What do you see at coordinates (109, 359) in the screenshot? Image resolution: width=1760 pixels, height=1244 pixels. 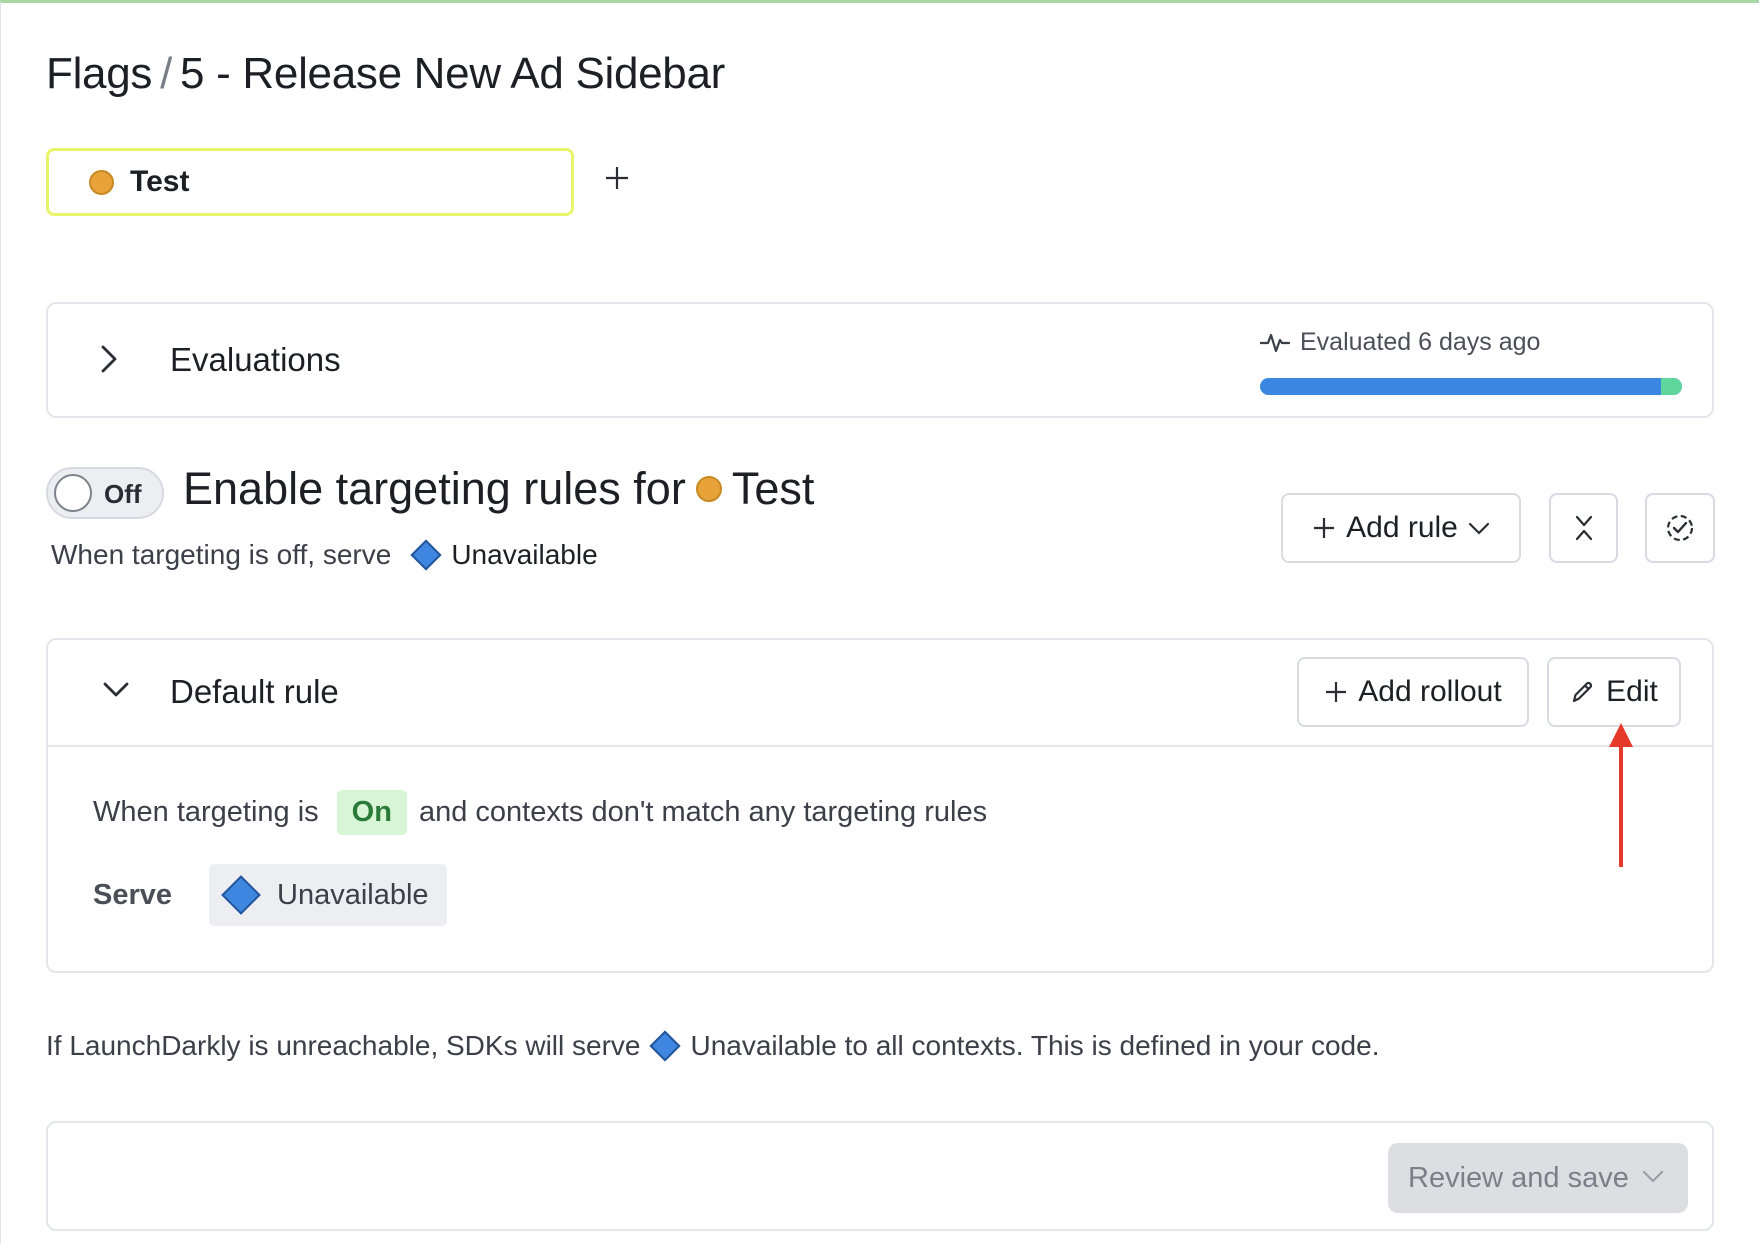 I see `chevron-right-icon` at bounding box center [109, 359].